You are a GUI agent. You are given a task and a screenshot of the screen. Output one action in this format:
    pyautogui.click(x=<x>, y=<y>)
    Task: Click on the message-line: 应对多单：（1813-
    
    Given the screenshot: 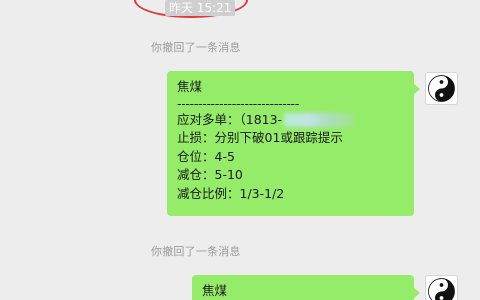 What is the action you would take?
    pyautogui.click(x=290, y=120)
    